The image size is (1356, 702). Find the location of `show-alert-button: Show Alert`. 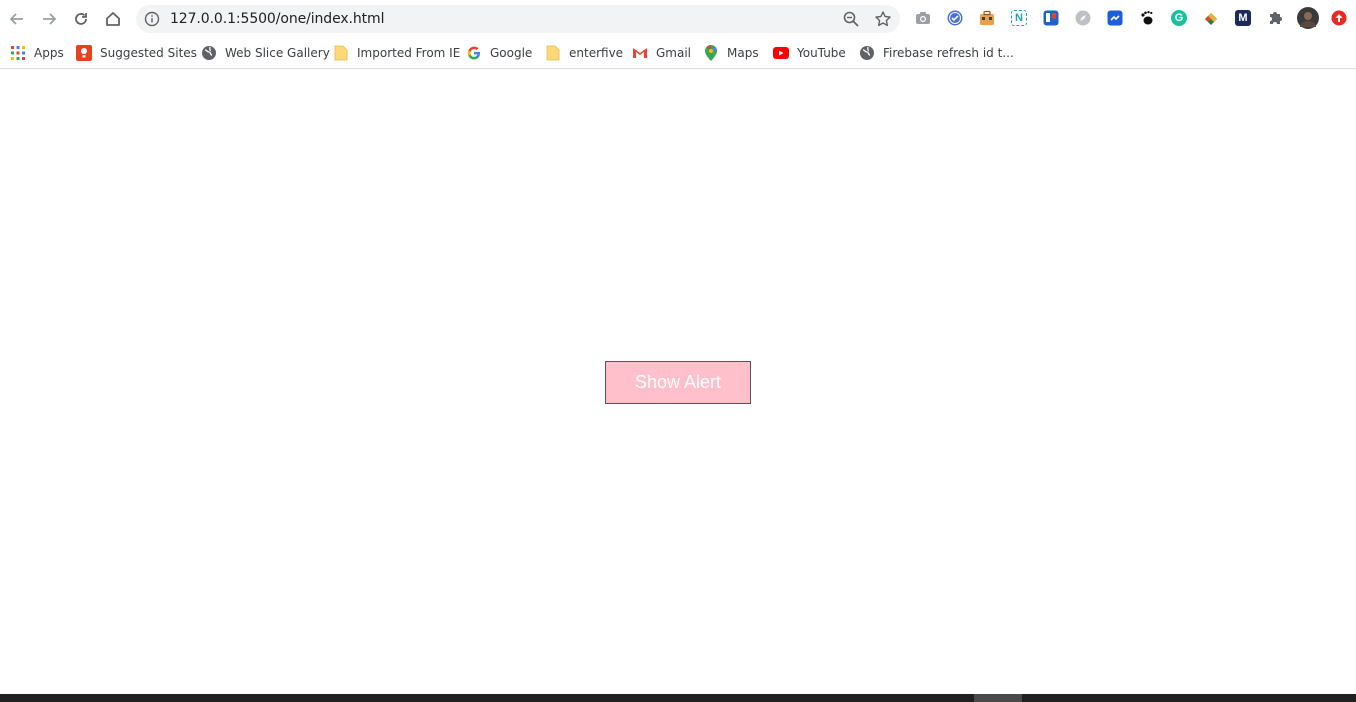

show-alert-button: Show Alert is located at coordinates (678, 382).